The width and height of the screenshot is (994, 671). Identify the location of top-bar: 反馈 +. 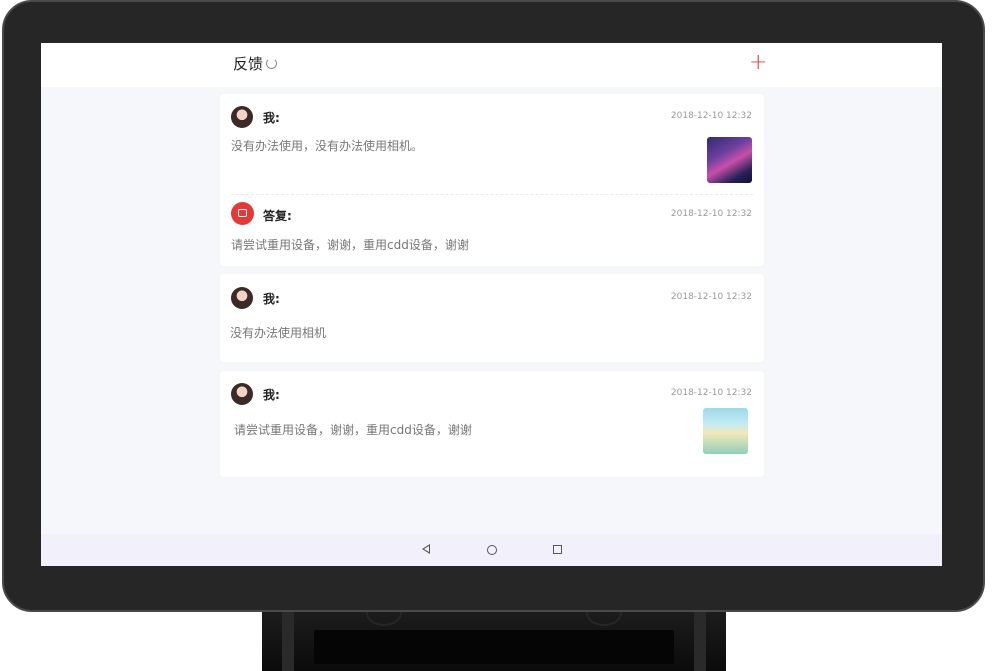
(491, 65).